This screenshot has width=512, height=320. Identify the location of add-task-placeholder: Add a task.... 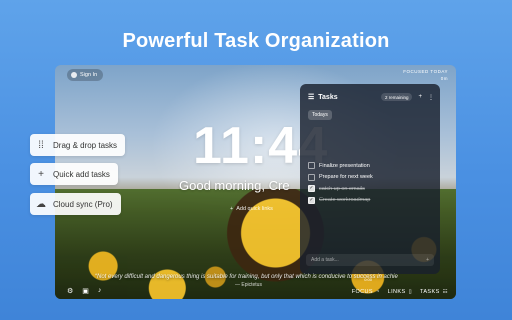
(325, 260).